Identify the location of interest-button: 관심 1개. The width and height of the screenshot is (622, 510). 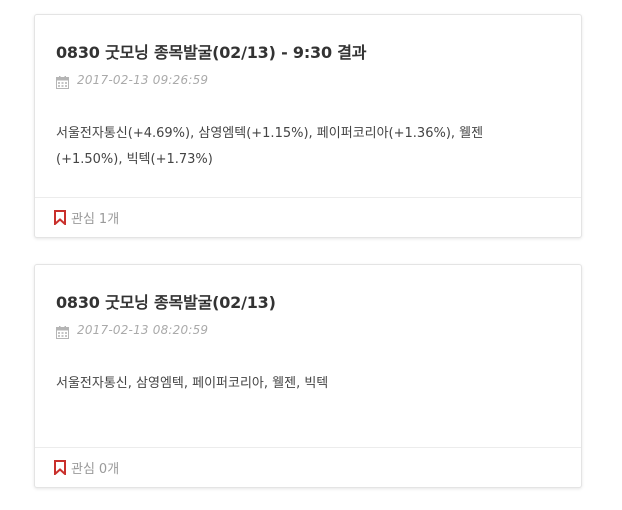
(86, 217).